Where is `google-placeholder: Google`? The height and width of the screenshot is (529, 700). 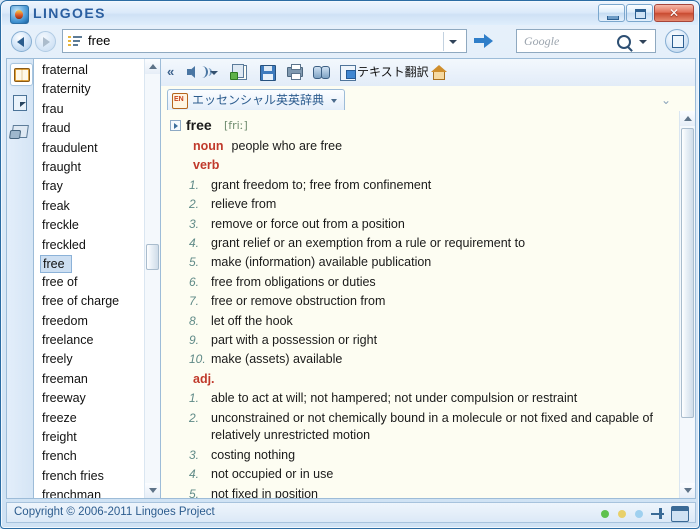 google-placeholder: Google is located at coordinates (542, 41).